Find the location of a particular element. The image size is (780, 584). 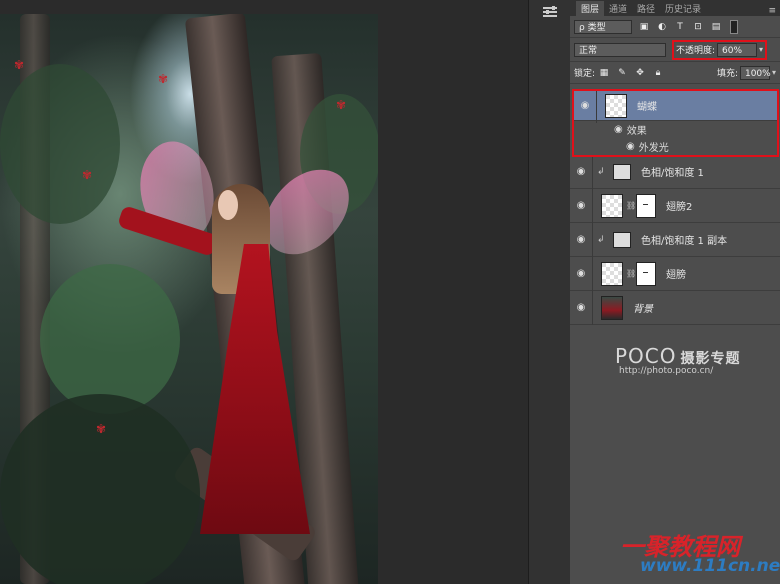

selected-layer-group: ◉ 蝴蝶 ◉ 效果 ◉ 外发光 is located at coordinates (675, 122).